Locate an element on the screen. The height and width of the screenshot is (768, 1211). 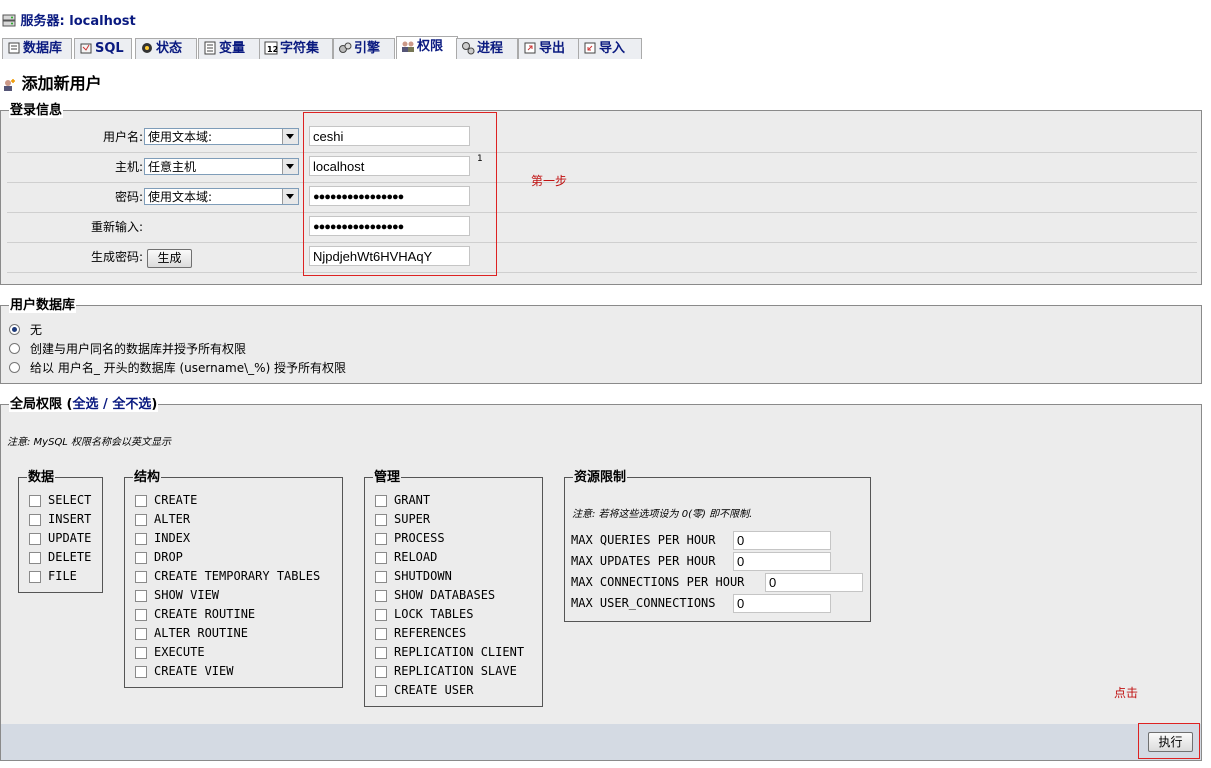
priv-super-label: SUPER is located at coordinates (412, 519).